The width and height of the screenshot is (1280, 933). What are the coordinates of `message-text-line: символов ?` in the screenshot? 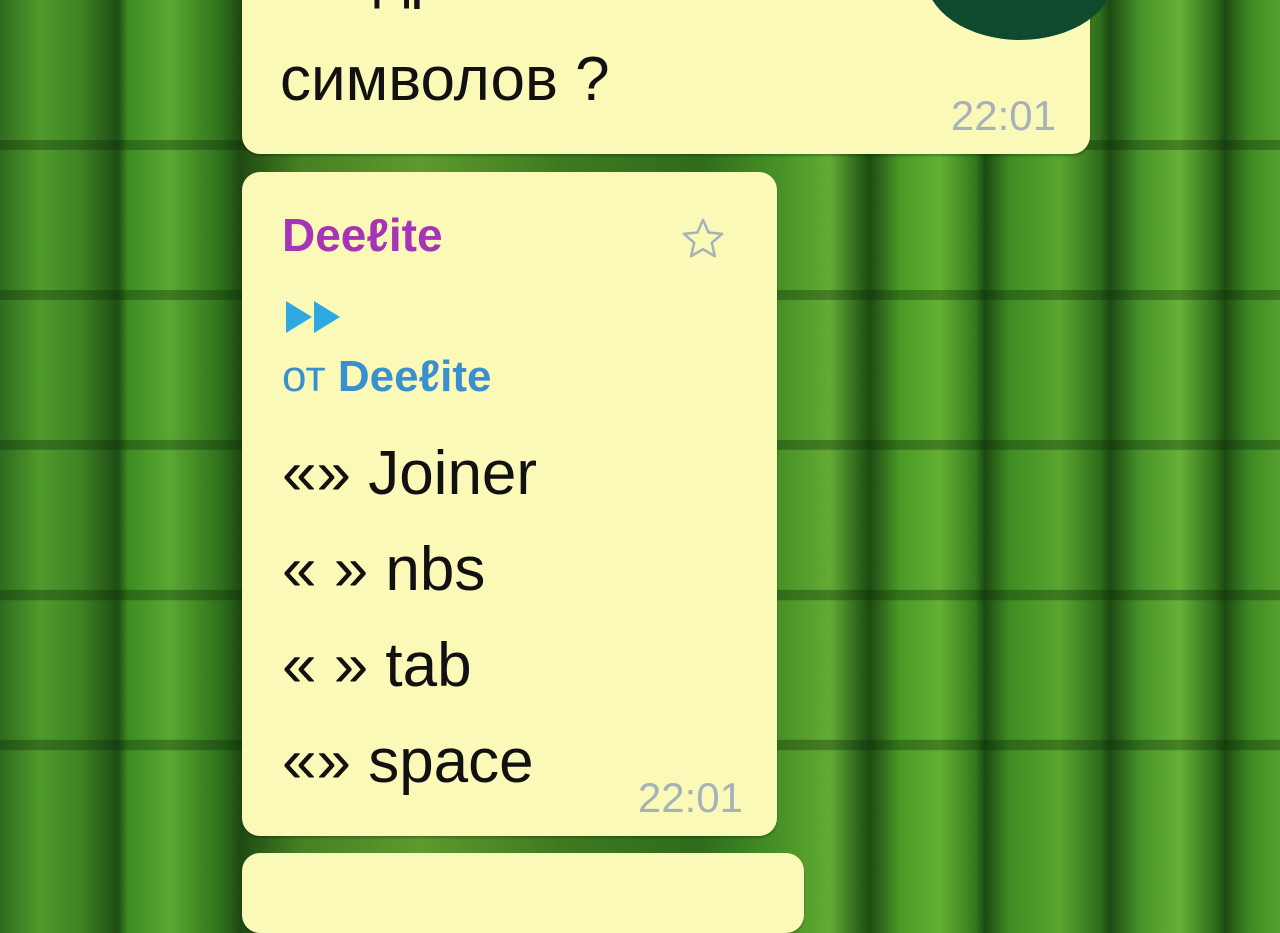 It's located at (445, 79).